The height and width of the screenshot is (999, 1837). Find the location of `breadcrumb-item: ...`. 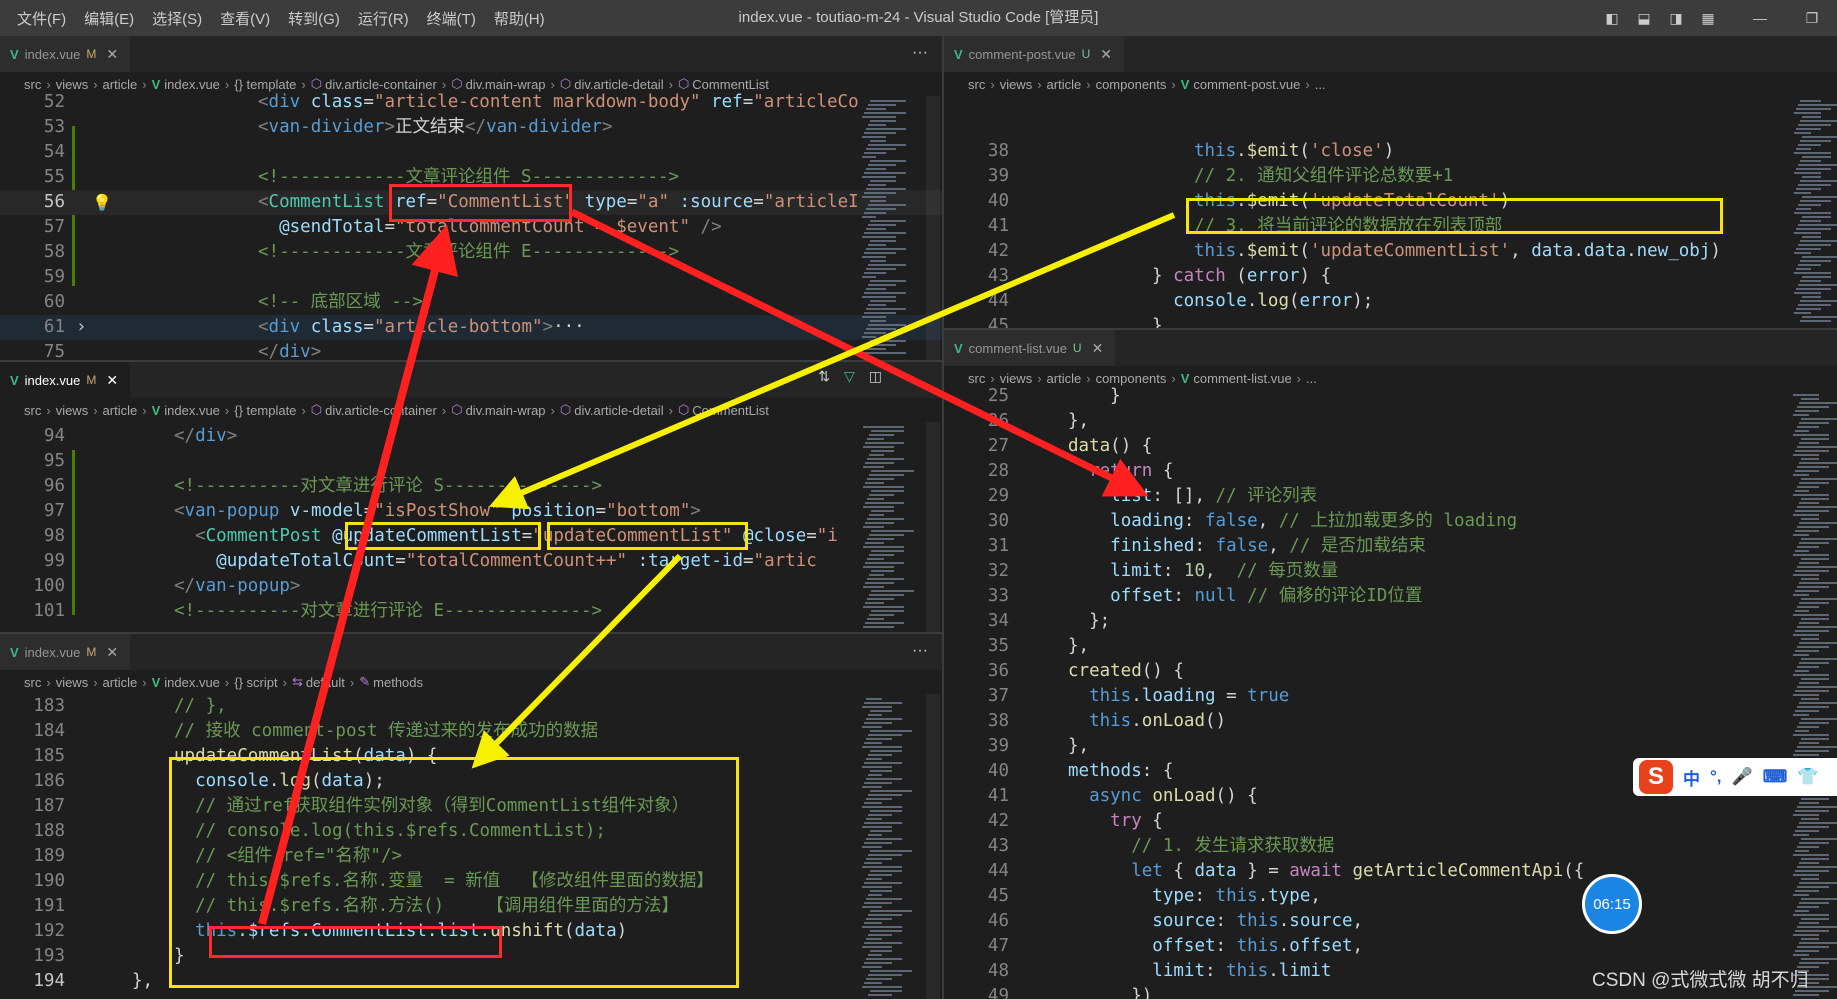

breadcrumb-item: ... is located at coordinates (1320, 84).